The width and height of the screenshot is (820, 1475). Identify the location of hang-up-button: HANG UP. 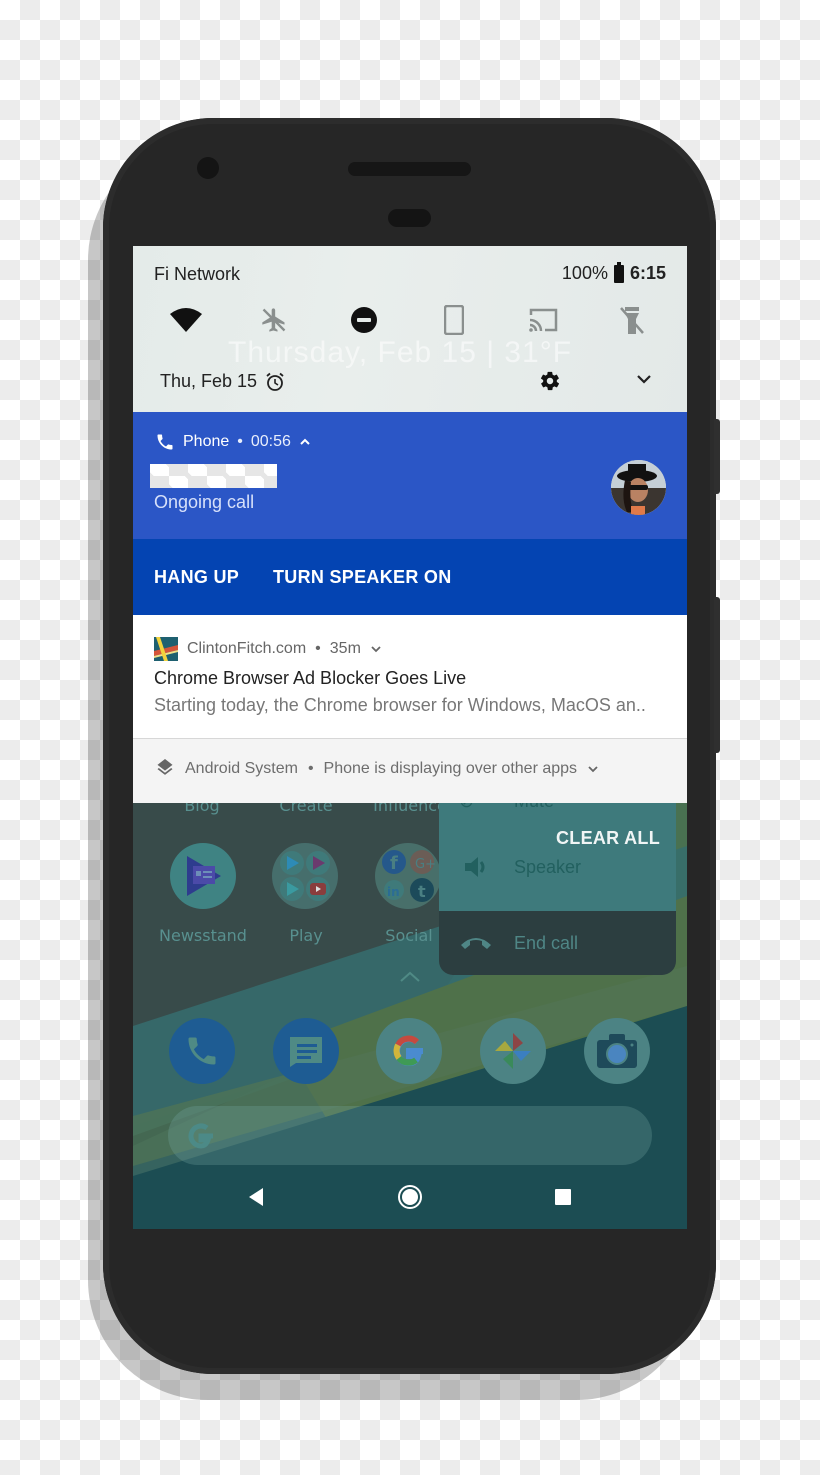
(196, 577).